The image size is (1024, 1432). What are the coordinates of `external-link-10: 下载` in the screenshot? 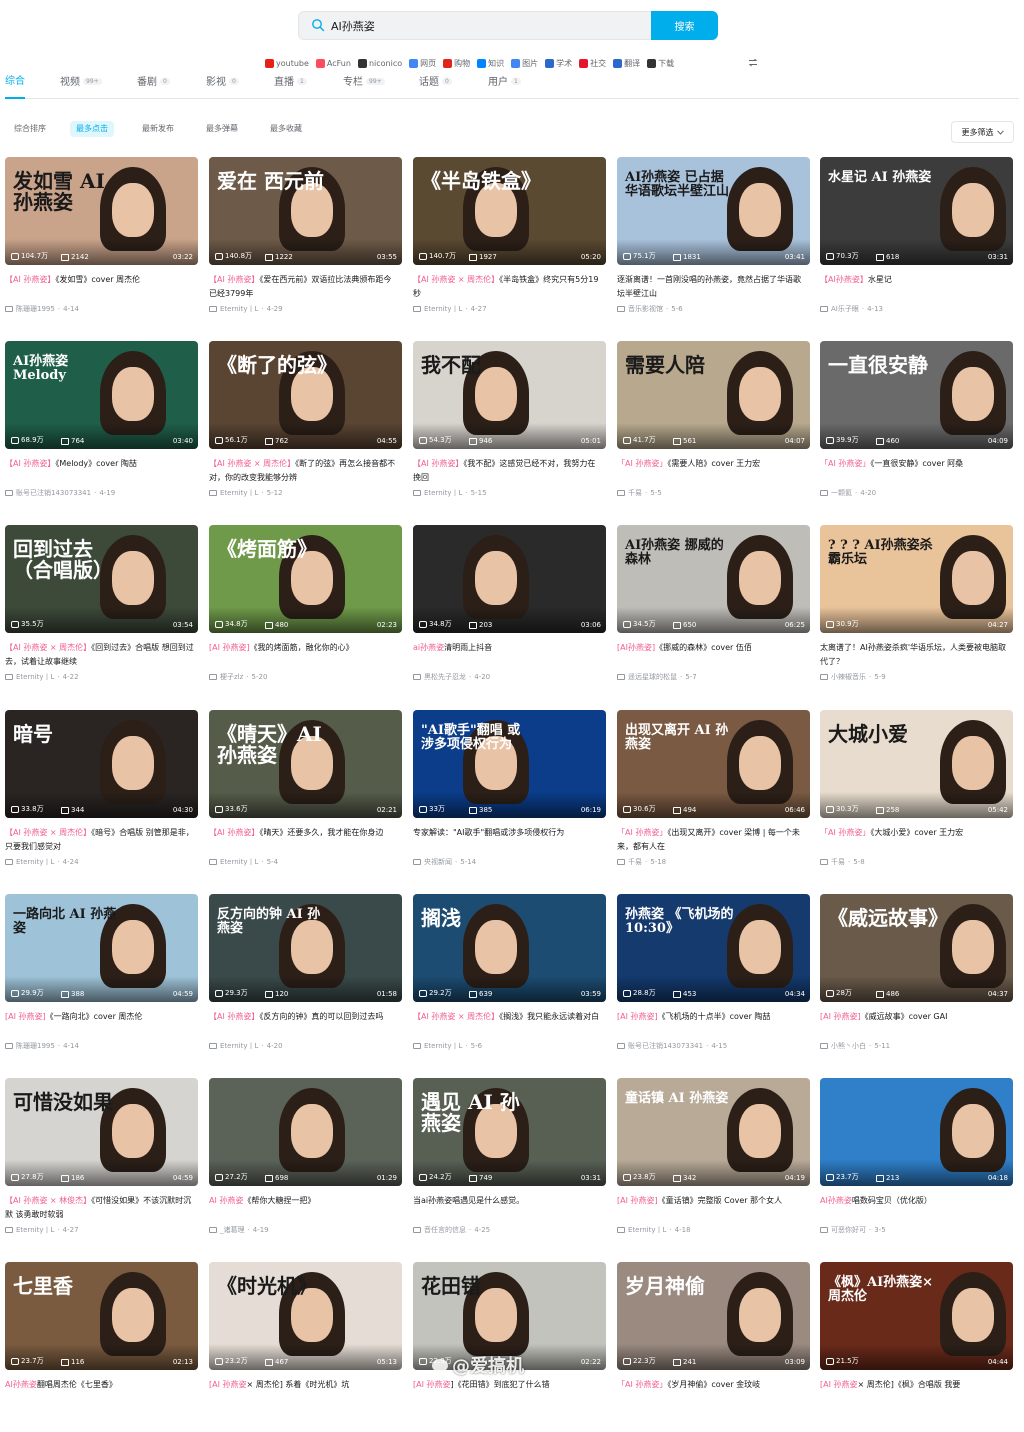 It's located at (660, 63).